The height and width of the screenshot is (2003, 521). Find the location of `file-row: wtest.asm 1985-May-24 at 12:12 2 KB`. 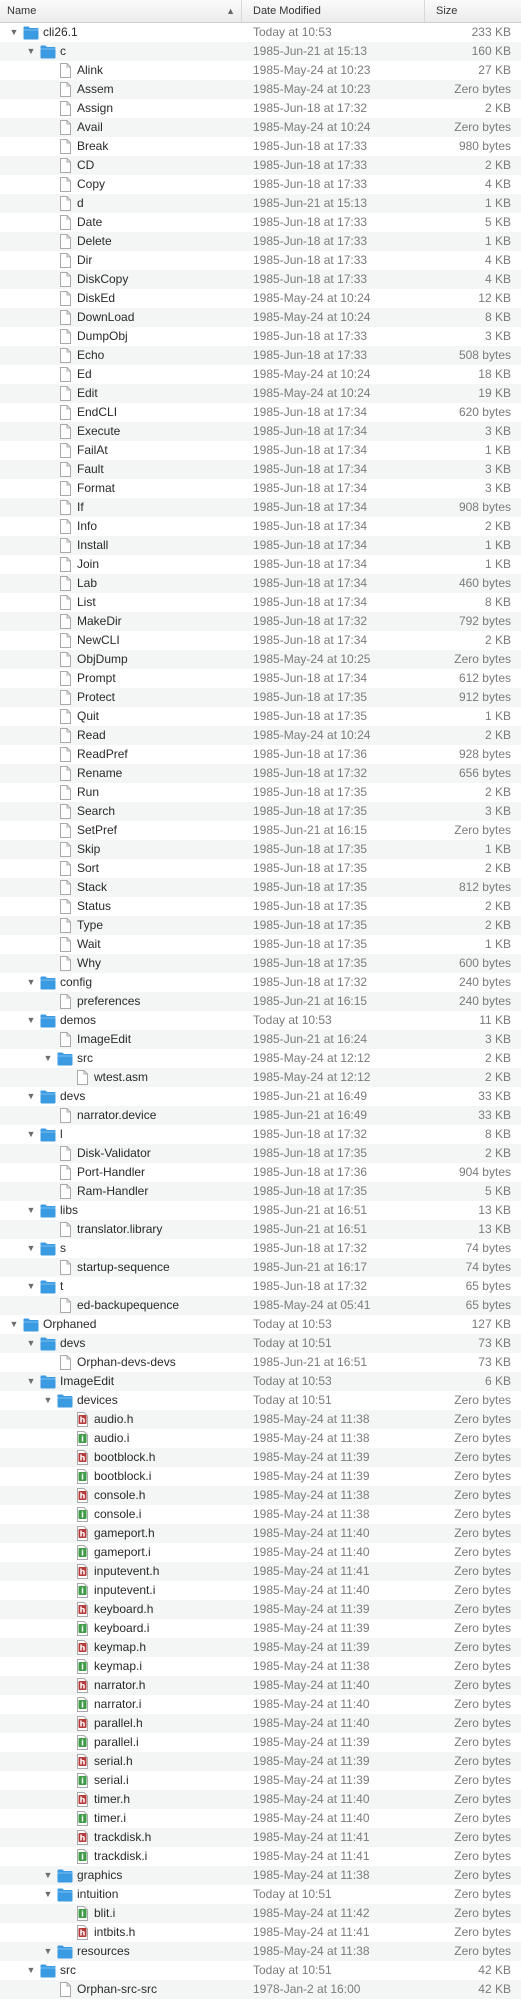

file-row: wtest.asm 1985-May-24 at 12:12 2 KB is located at coordinates (260, 1077).